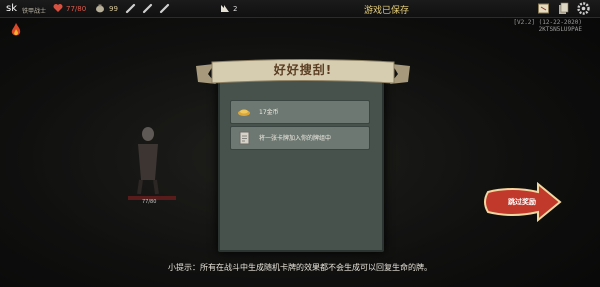 This screenshot has height=287, width=600. Describe the element at coordinates (34, 11) in the screenshot. I see `player-class: 铁甲战士` at that location.